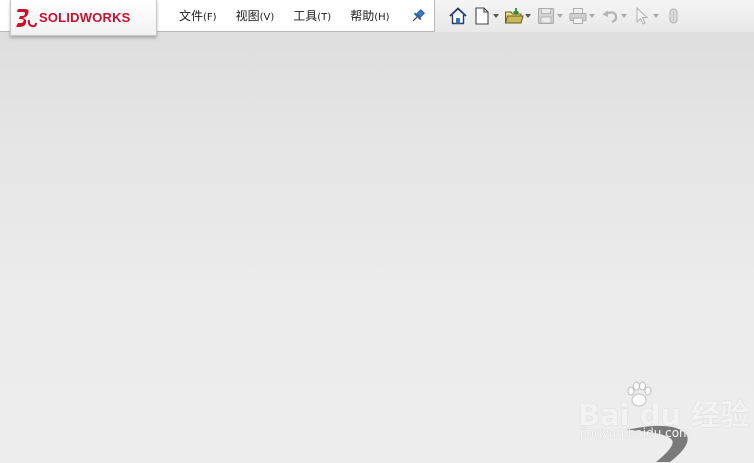  What do you see at coordinates (514, 16) in the screenshot?
I see `open-folder-icon` at bounding box center [514, 16].